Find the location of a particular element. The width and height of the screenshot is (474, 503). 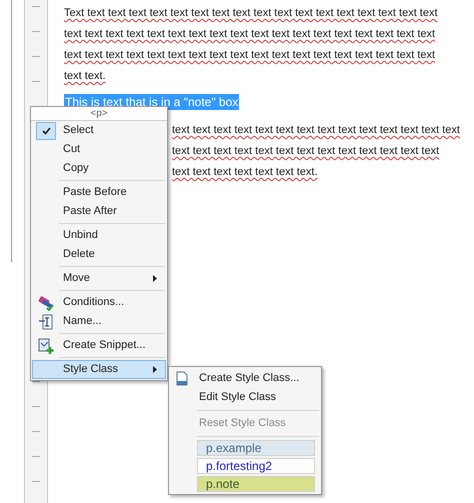

text-line: text text. is located at coordinates (85, 76).